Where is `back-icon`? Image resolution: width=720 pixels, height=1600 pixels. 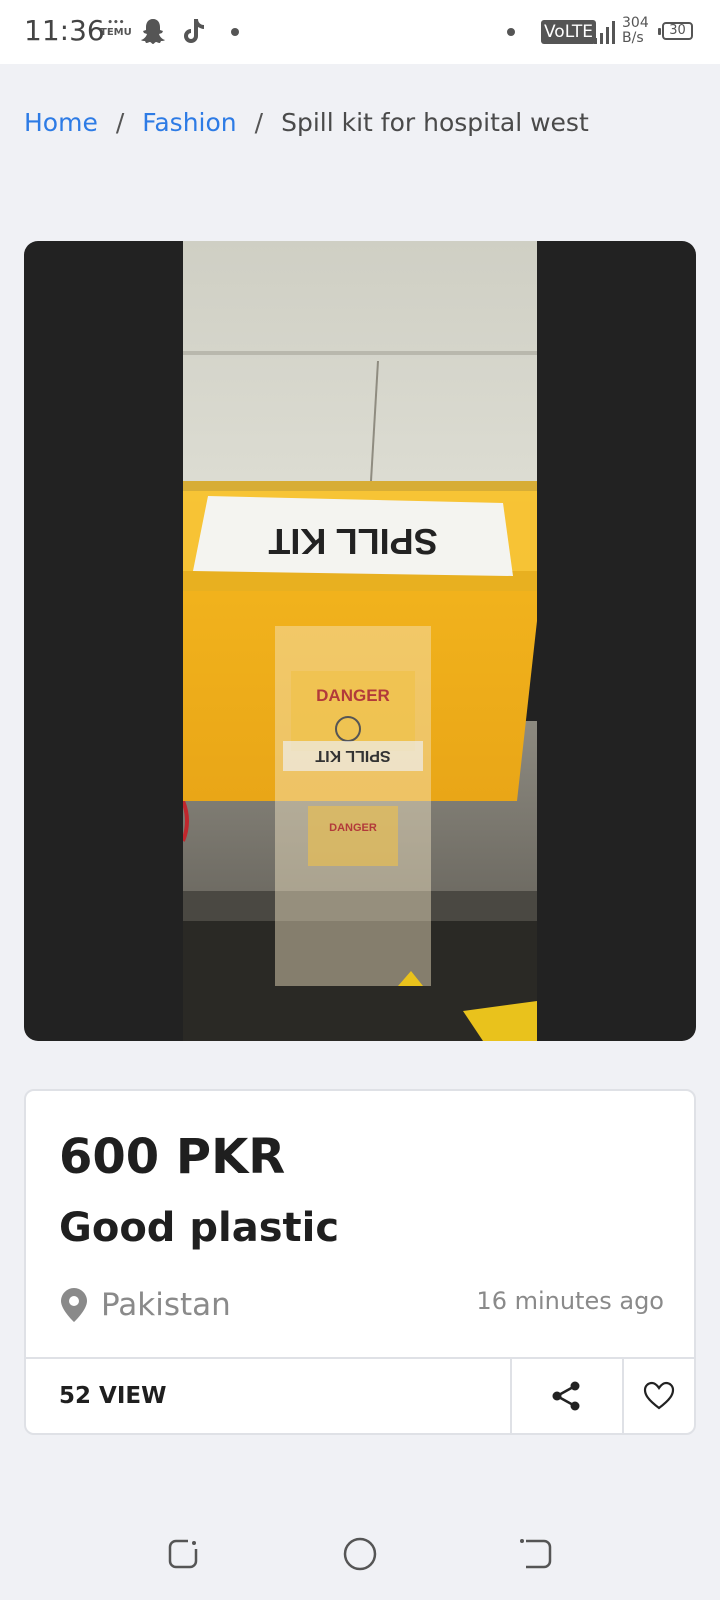
back-icon is located at coordinates (536, 1554).